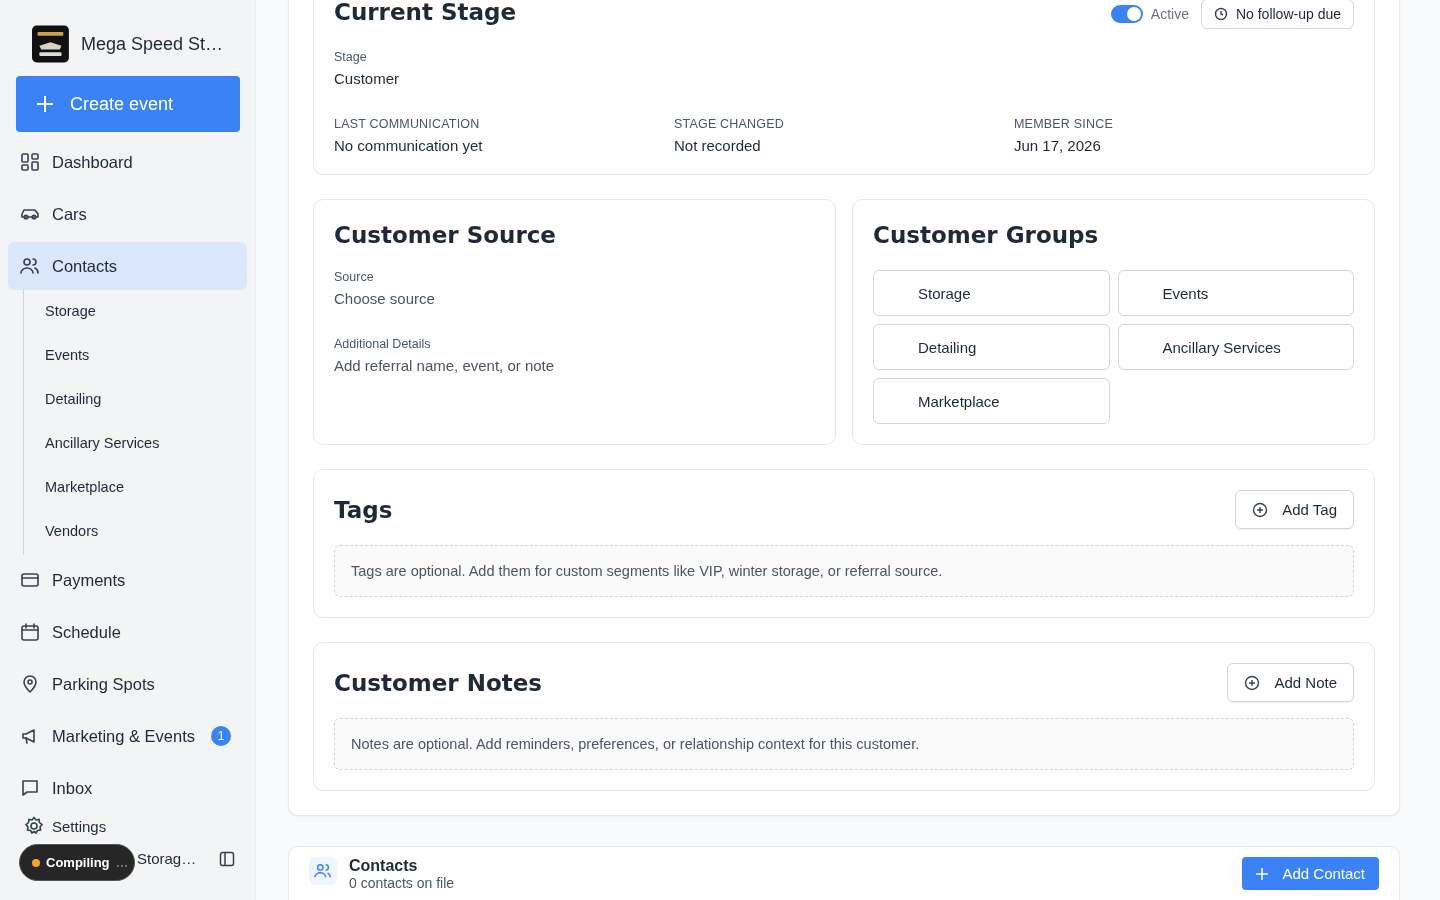 This screenshot has width=1440, height=900. What do you see at coordinates (127, 162) in the screenshot?
I see `nav-item: Dashboard` at bounding box center [127, 162].